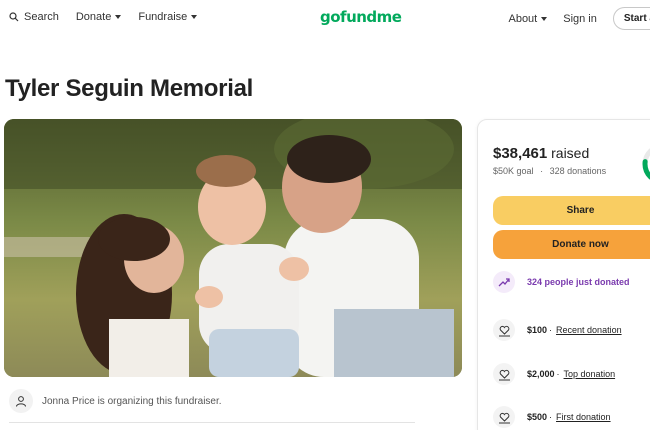  What do you see at coordinates (578, 282) in the screenshot?
I see `trending-text: 324 people just donated` at bounding box center [578, 282].